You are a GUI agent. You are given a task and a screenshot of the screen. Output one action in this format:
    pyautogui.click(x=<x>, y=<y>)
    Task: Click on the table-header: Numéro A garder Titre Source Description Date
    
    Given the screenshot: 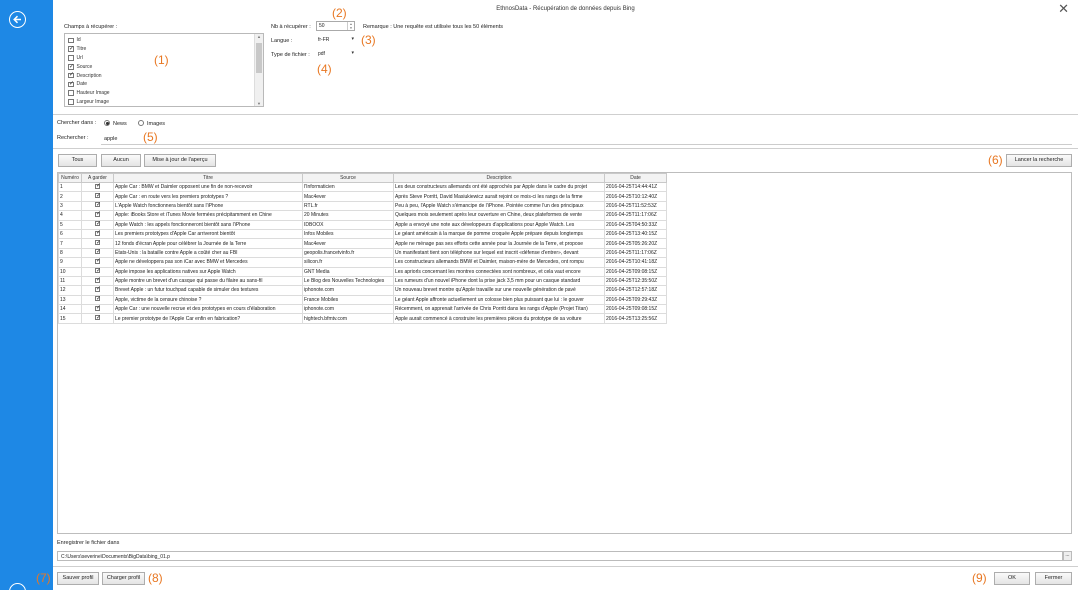 What is the action you would take?
    pyautogui.click(x=362, y=178)
    